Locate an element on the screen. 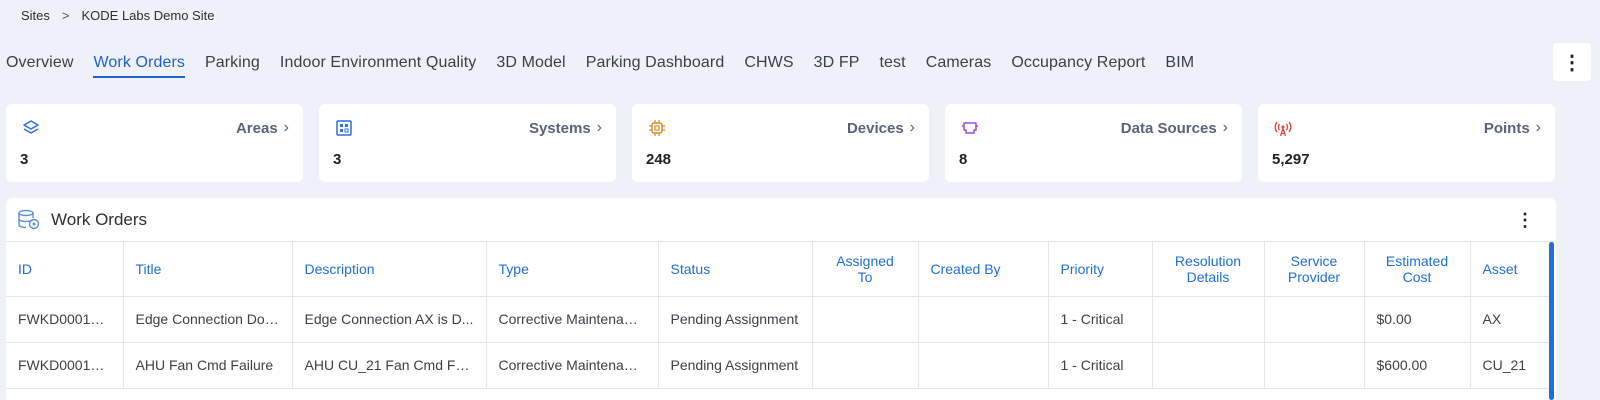 The height and width of the screenshot is (400, 1600). tab-work-orders: Work Orders is located at coordinates (138, 63).